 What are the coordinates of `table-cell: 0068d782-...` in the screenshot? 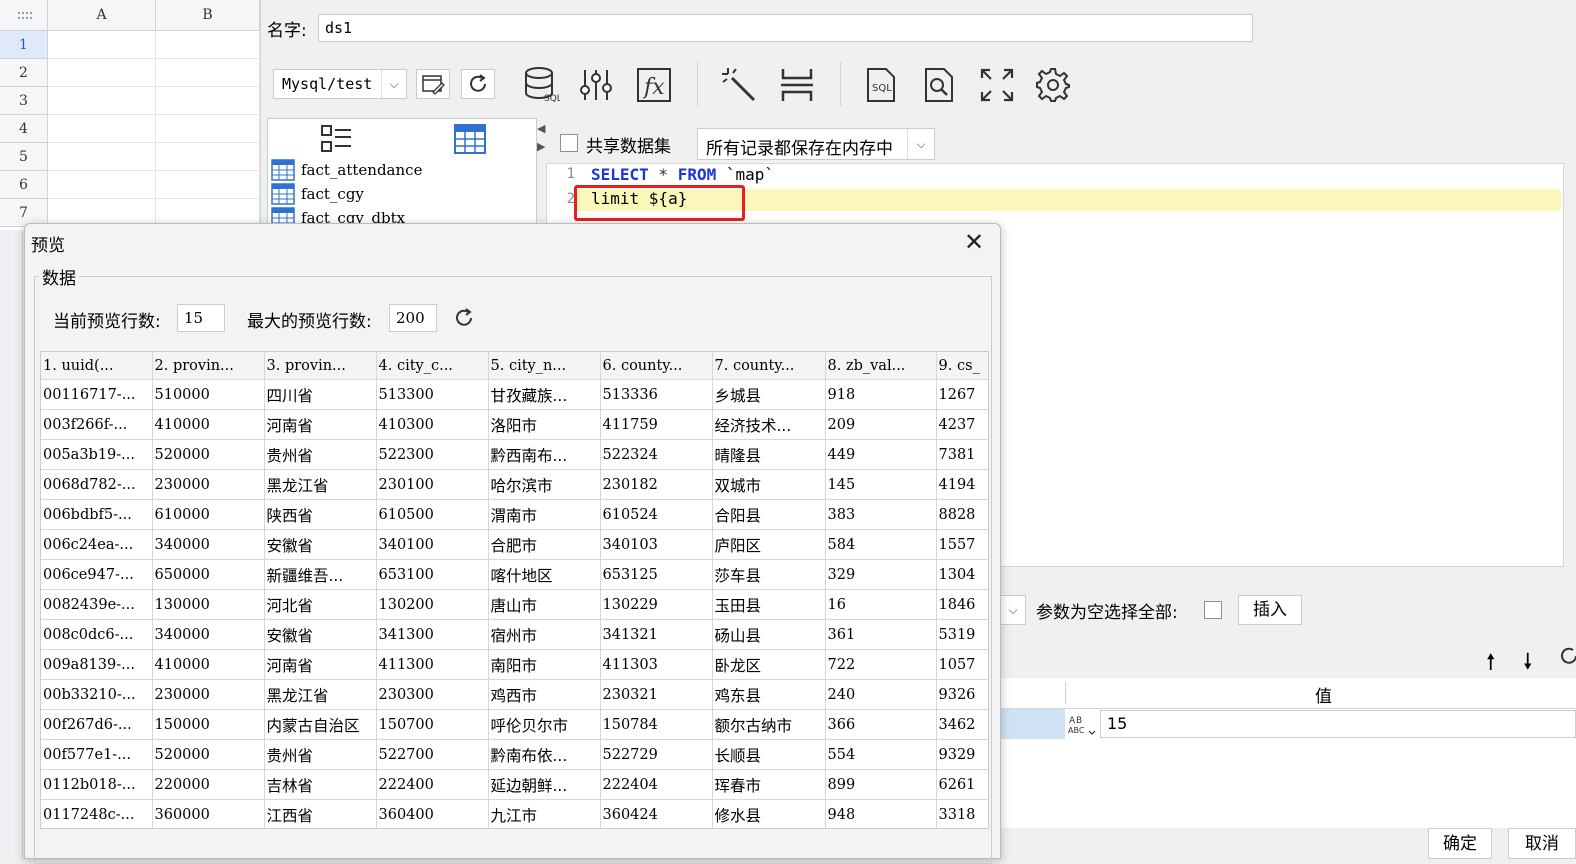 It's located at (97, 484).